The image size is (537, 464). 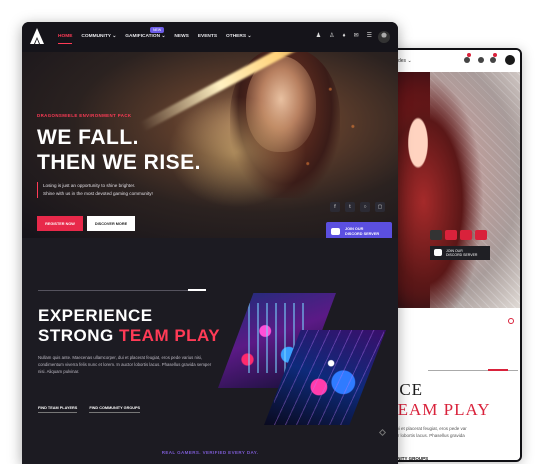 I want to click on find-team-players-link: FIND TEAM PLAYERS, so click(x=58, y=409).